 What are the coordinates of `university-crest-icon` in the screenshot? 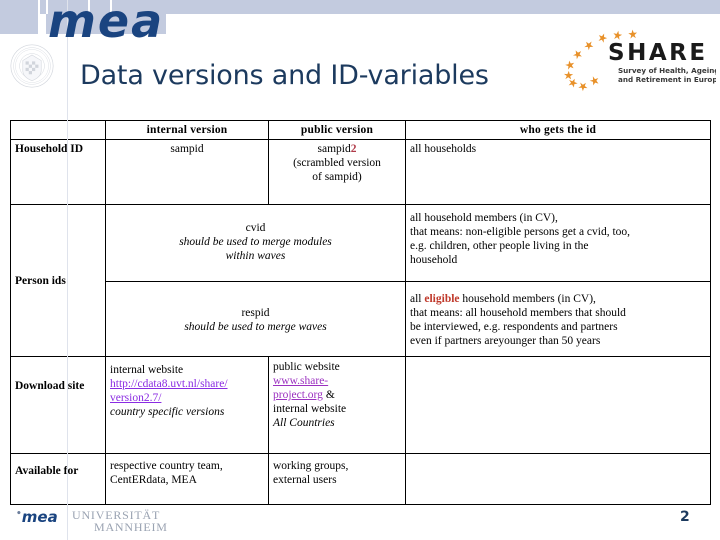 It's located at (32, 66).